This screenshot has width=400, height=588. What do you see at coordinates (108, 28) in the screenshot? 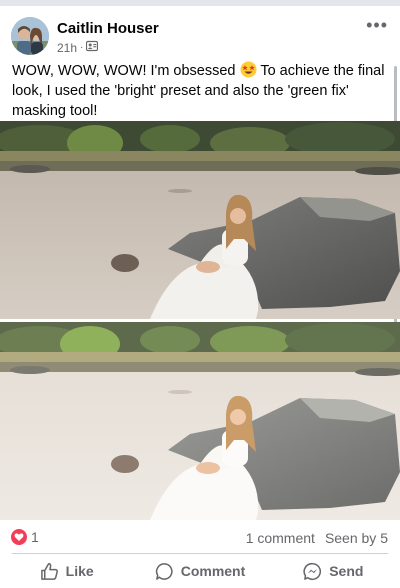
I see `author-name: Caitlin Houser` at bounding box center [108, 28].